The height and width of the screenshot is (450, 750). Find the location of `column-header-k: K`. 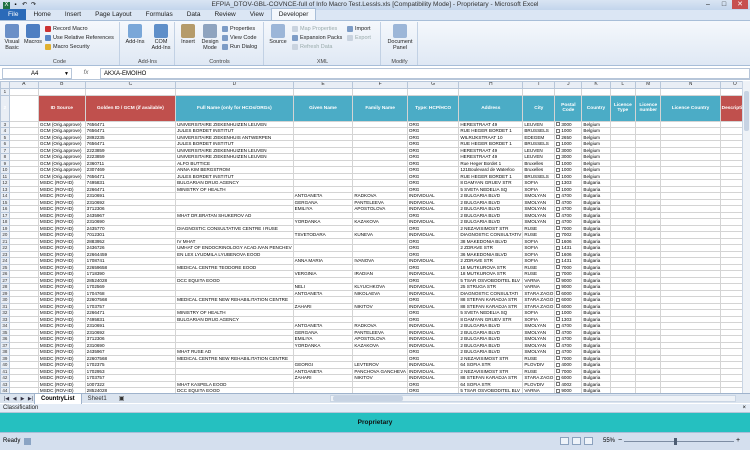

column-header-k: K is located at coordinates (596, 85).